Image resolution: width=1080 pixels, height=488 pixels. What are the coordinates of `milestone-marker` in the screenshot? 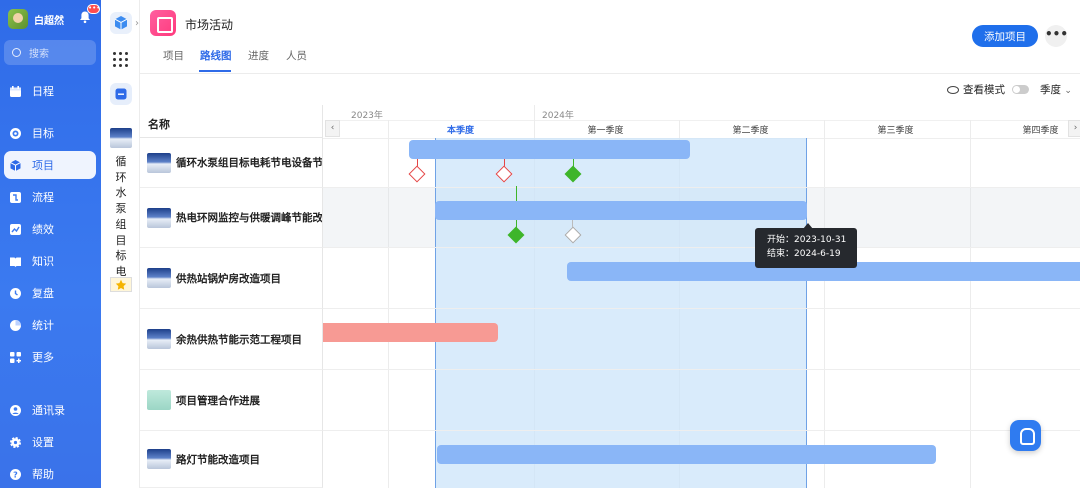 It's located at (417, 174).